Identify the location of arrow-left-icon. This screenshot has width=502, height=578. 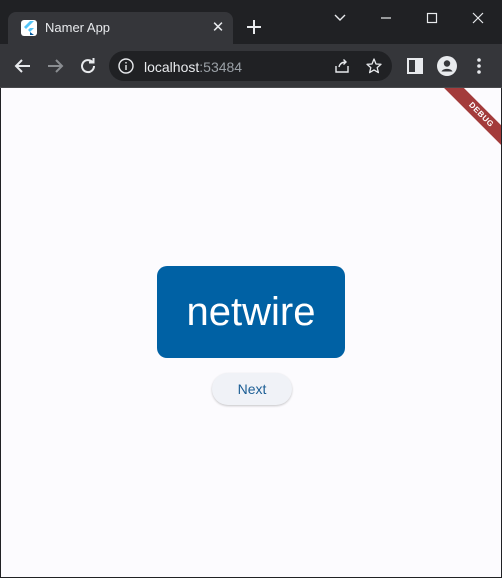
(23, 66).